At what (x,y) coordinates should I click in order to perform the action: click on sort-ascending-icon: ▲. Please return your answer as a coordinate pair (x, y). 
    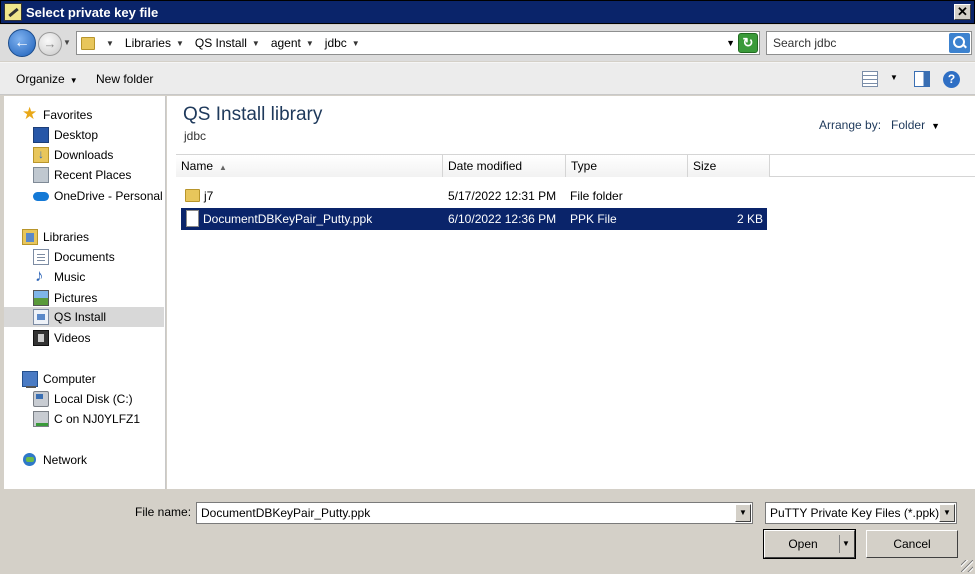
    Looking at the image, I should click on (223, 167).